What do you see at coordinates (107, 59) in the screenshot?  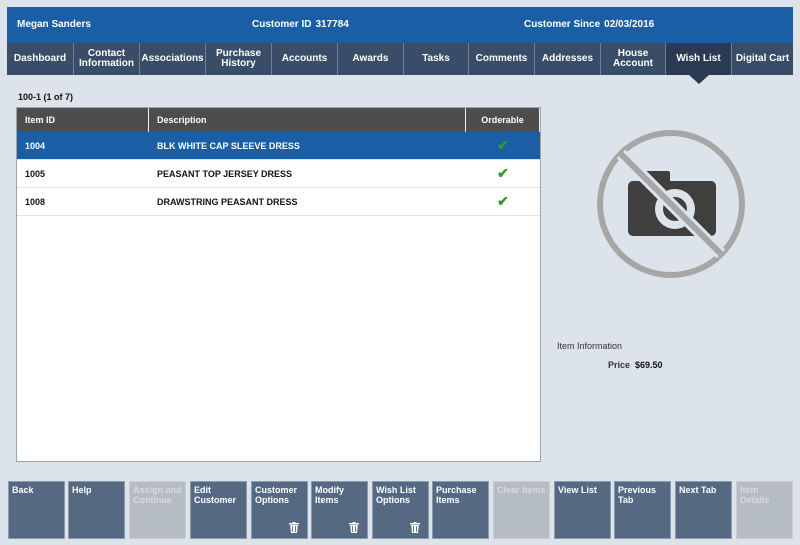 I see `tab-contact-information: Contact Information` at bounding box center [107, 59].